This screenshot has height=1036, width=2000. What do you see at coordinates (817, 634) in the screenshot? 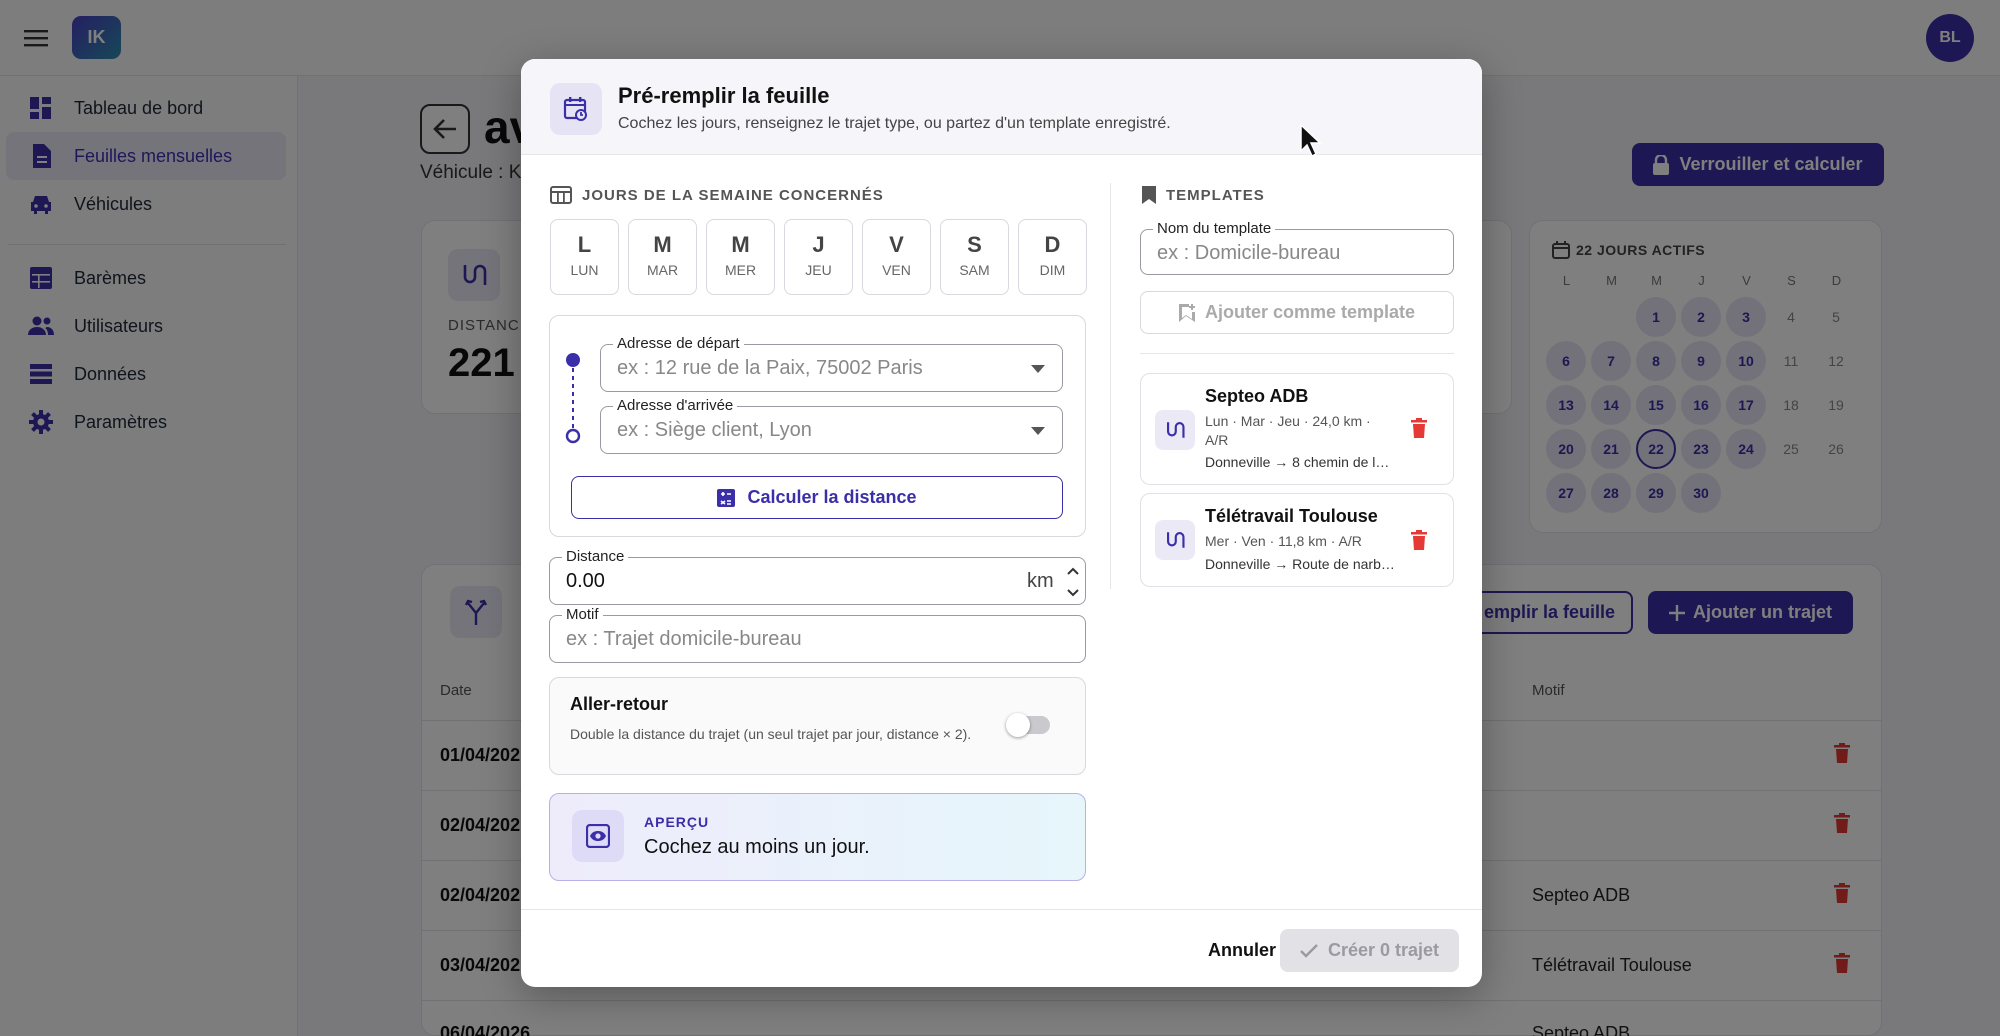
I see `motif-field: Motif ex : Trajet domicile-bureau` at bounding box center [817, 634].